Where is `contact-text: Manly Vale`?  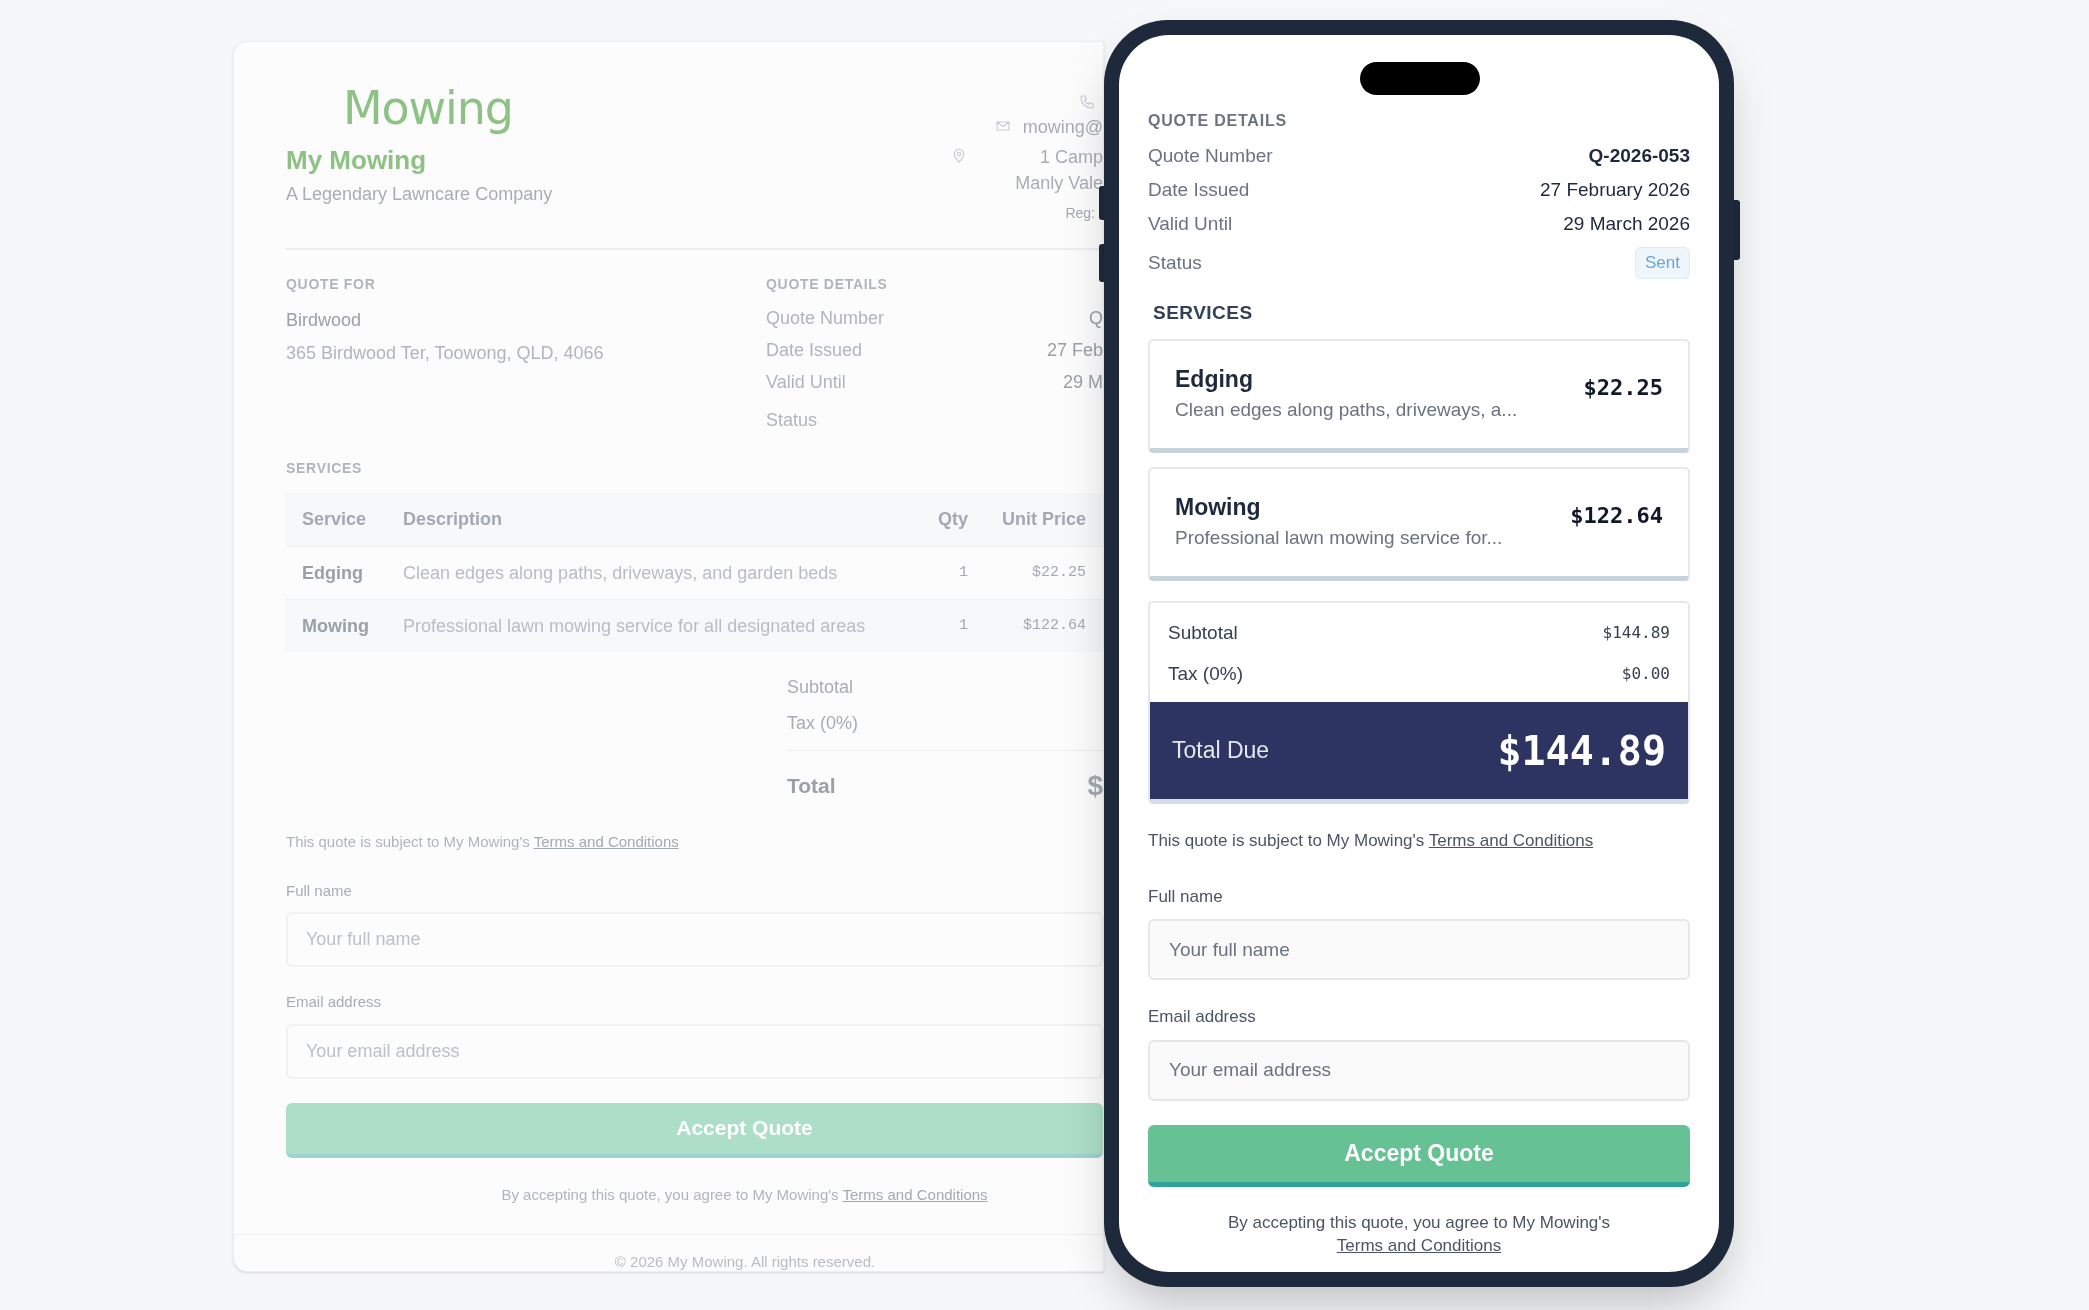 contact-text: Manly Vale is located at coordinates (1059, 183).